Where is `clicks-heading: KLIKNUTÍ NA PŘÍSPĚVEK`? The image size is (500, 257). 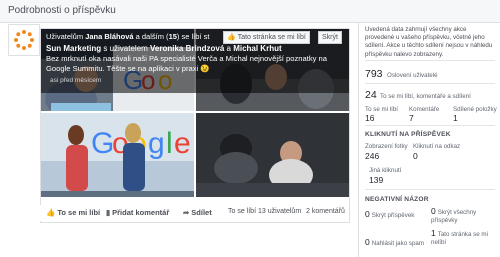
clicks-heading: KLIKNUTÍ NA PŘÍSPĚVEK is located at coordinates (408, 134).